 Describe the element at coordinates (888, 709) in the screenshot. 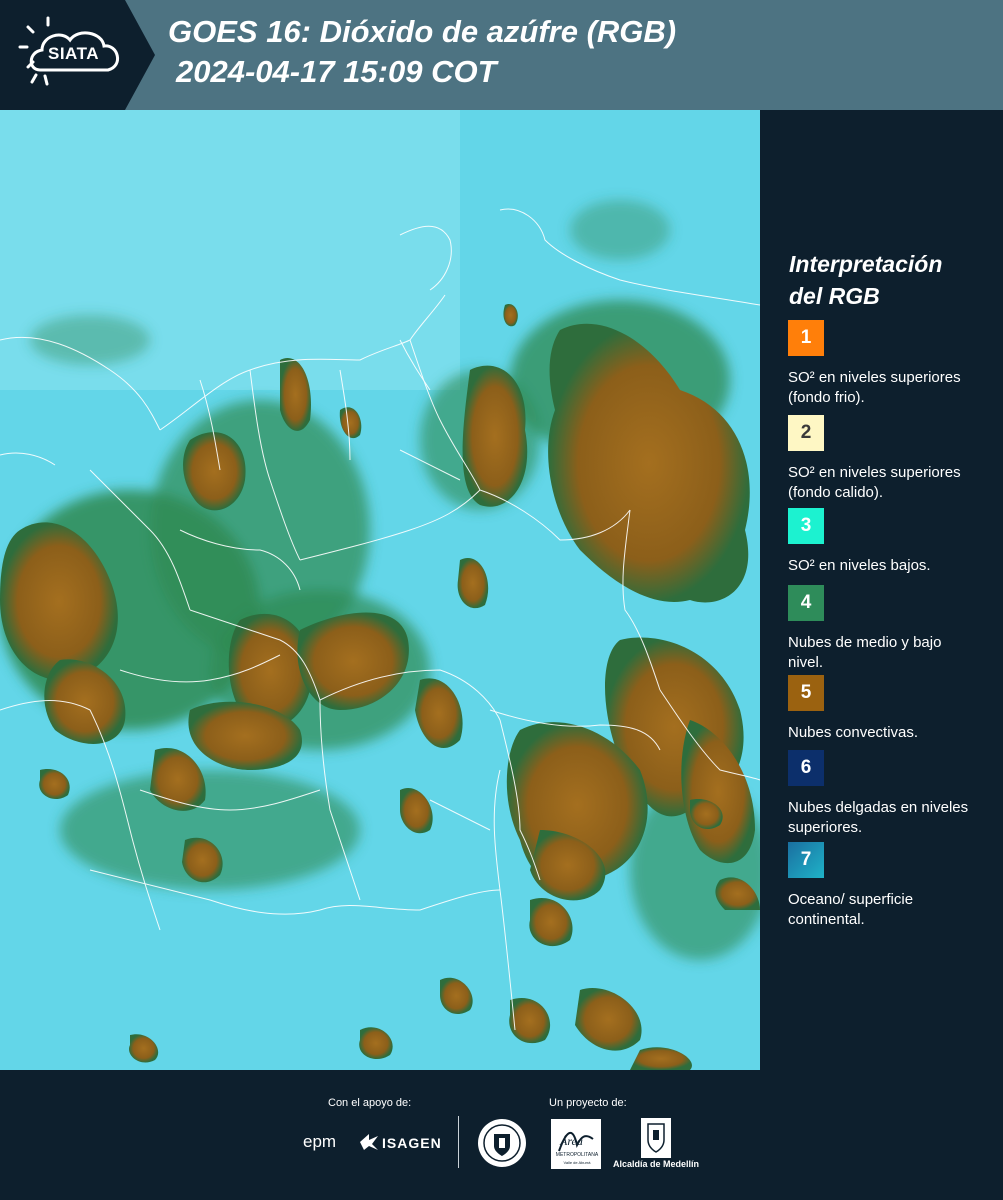

I see `legend-item-5: 5 Nubes convectivas.` at that location.